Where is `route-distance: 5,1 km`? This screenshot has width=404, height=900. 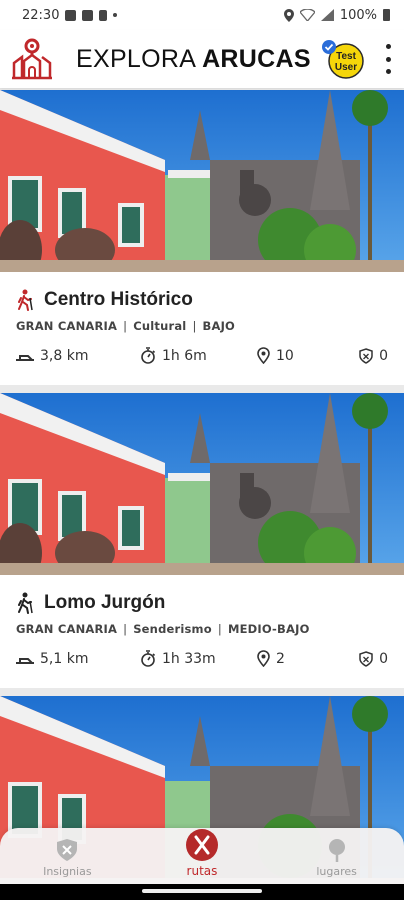 route-distance: 5,1 km is located at coordinates (64, 658).